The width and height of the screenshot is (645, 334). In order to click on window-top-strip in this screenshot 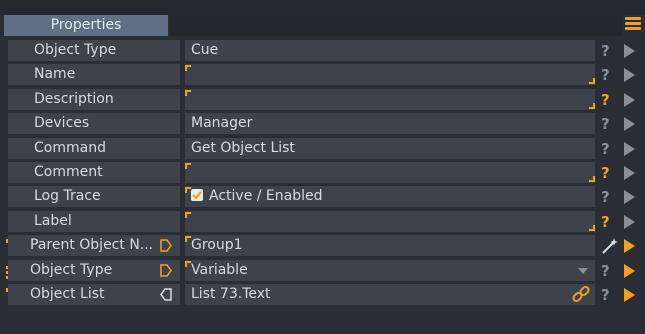, I will do `click(322, 7)`.